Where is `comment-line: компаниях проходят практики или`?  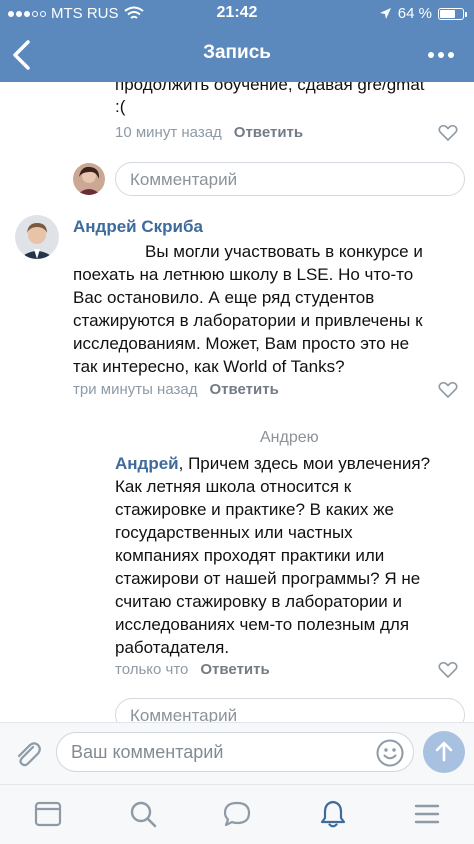 comment-line: компаниях проходят практики или is located at coordinates (250, 555).